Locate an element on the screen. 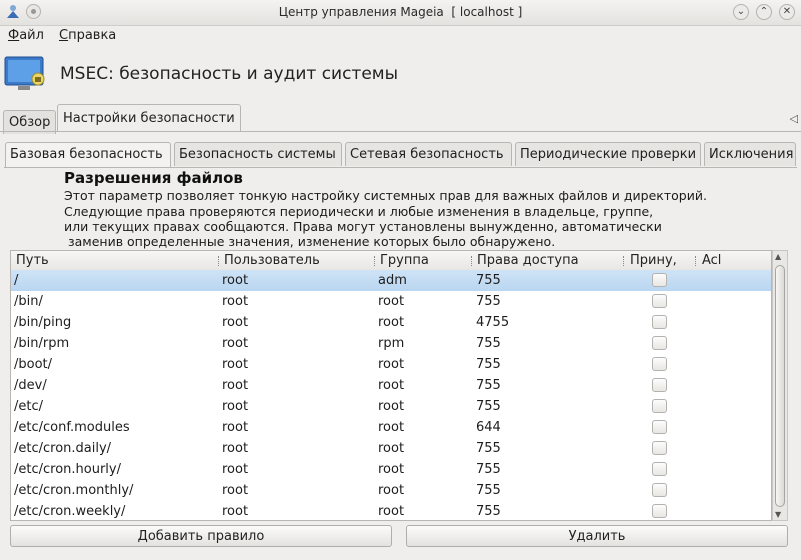 The width and height of the screenshot is (801, 560). menu-help: Справка is located at coordinates (87, 35).